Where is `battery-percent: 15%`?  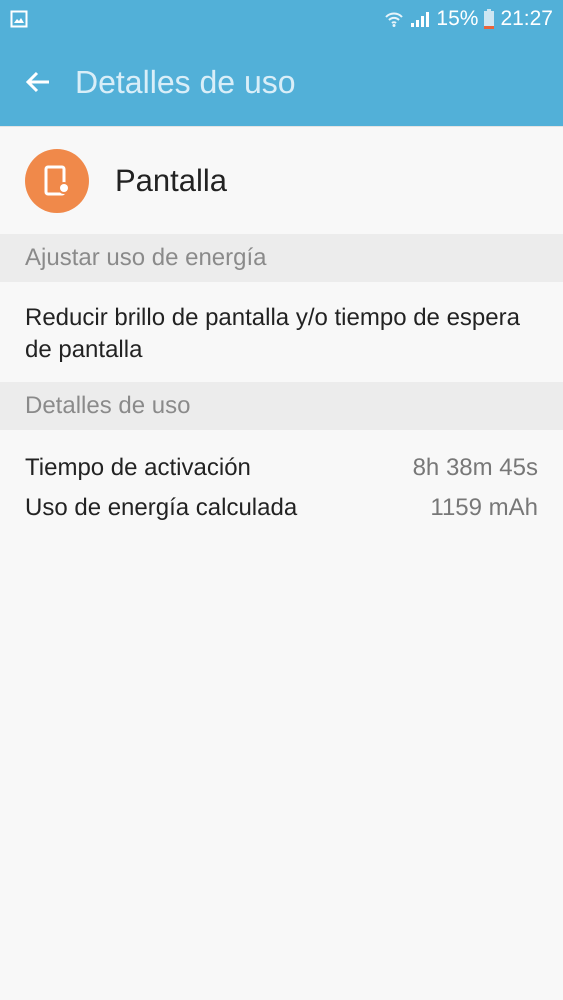
battery-percent: 15% is located at coordinates (457, 19).